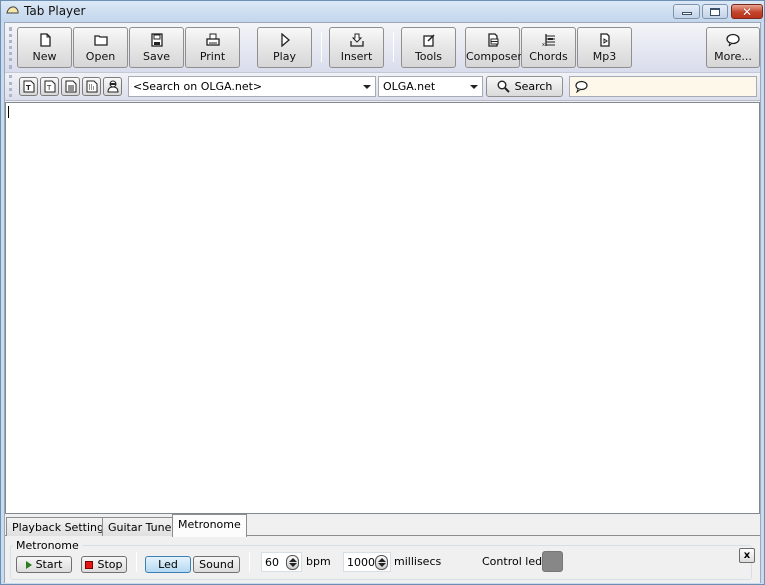 This screenshot has height=585, width=765. I want to click on document-button, so click(70, 86).